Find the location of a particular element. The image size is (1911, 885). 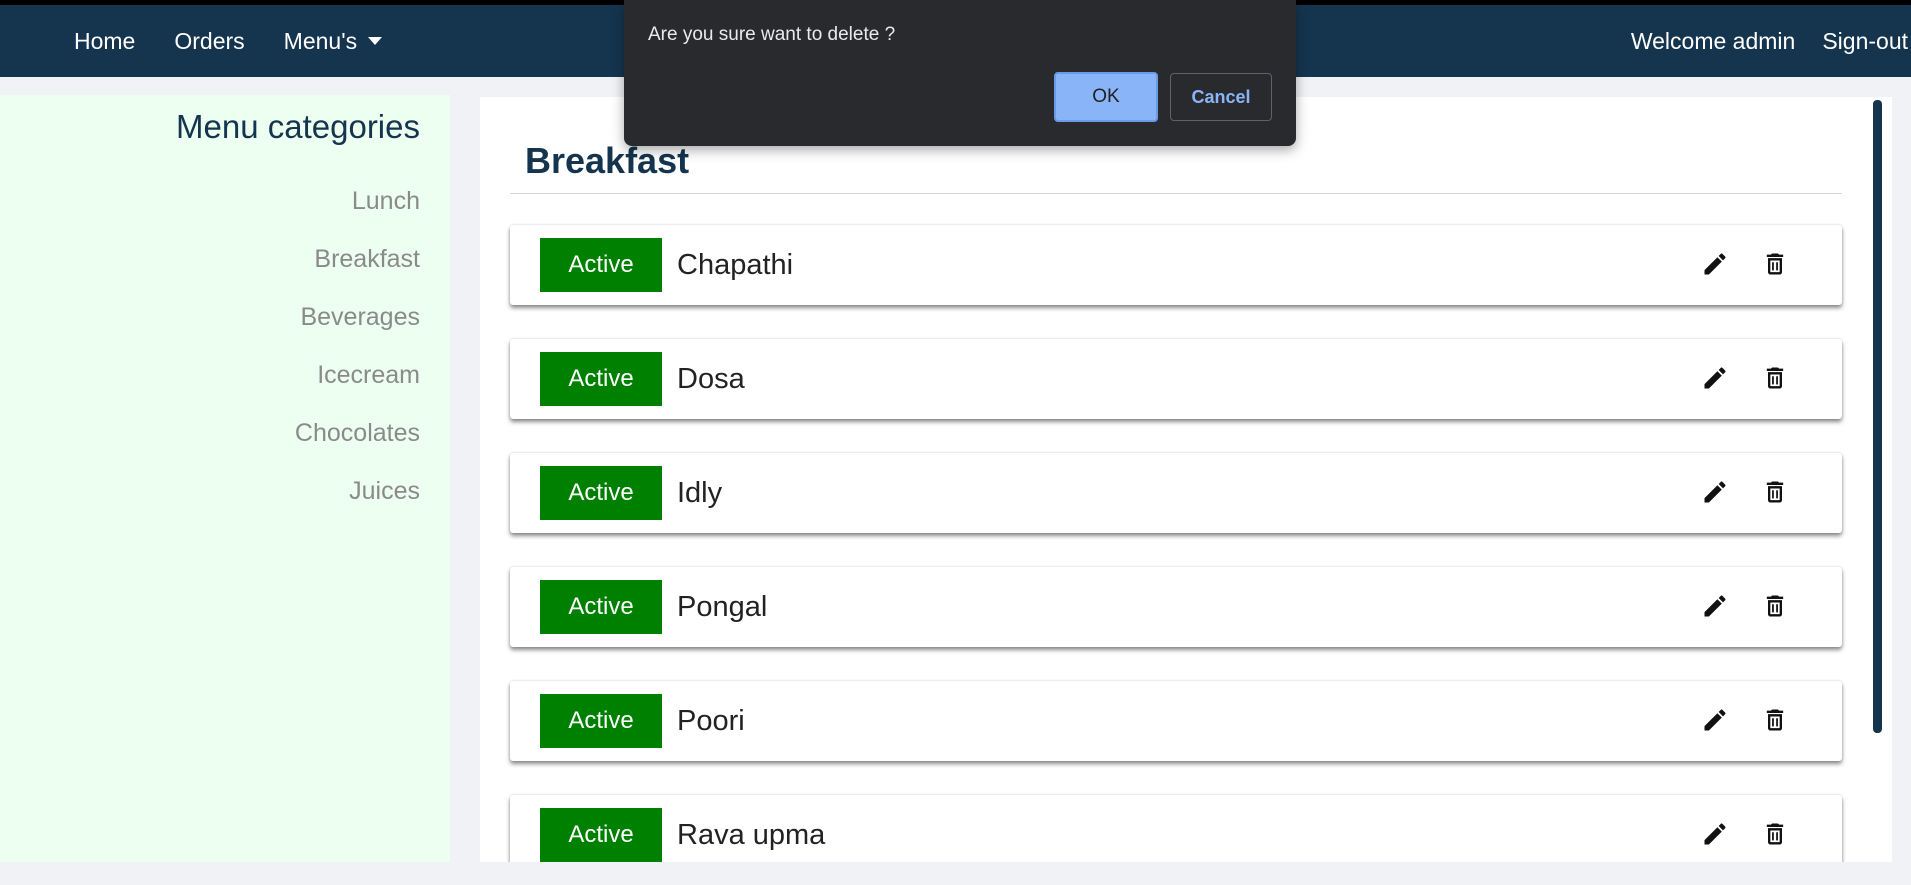

category-item-breakfast: Breakfast is located at coordinates (357, 274).